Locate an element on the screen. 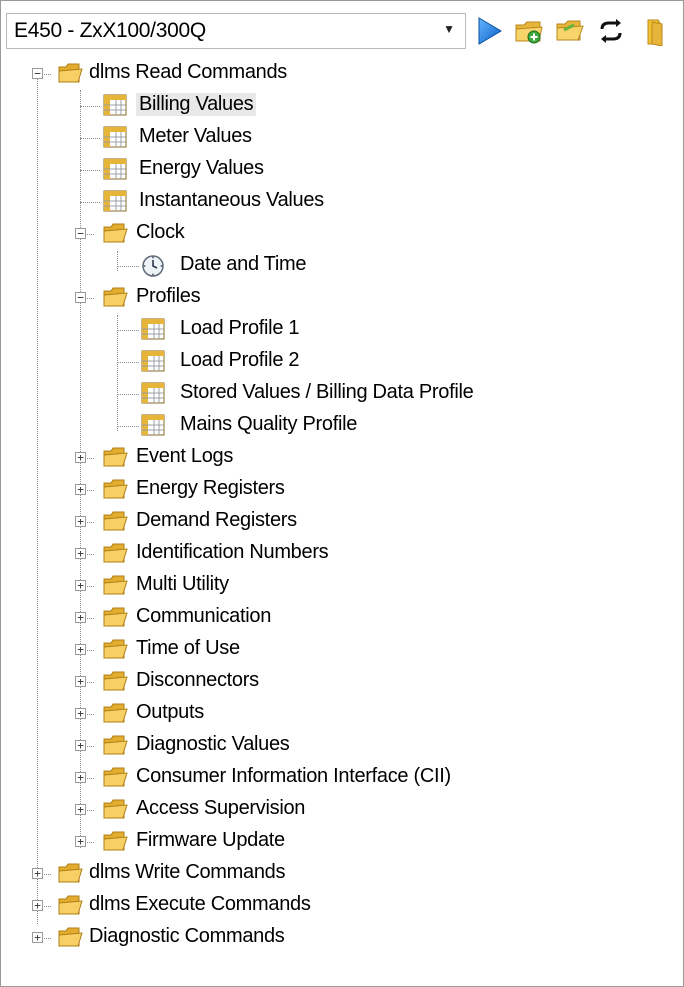 The height and width of the screenshot is (987, 684). folder-add-icon is located at coordinates (529, 32).